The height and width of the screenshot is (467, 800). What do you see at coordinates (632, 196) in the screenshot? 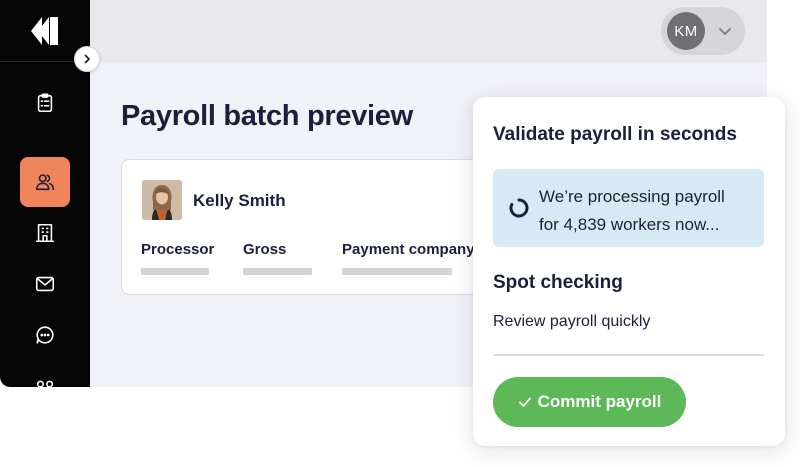
I see `processing-line: We’re processing payroll` at bounding box center [632, 196].